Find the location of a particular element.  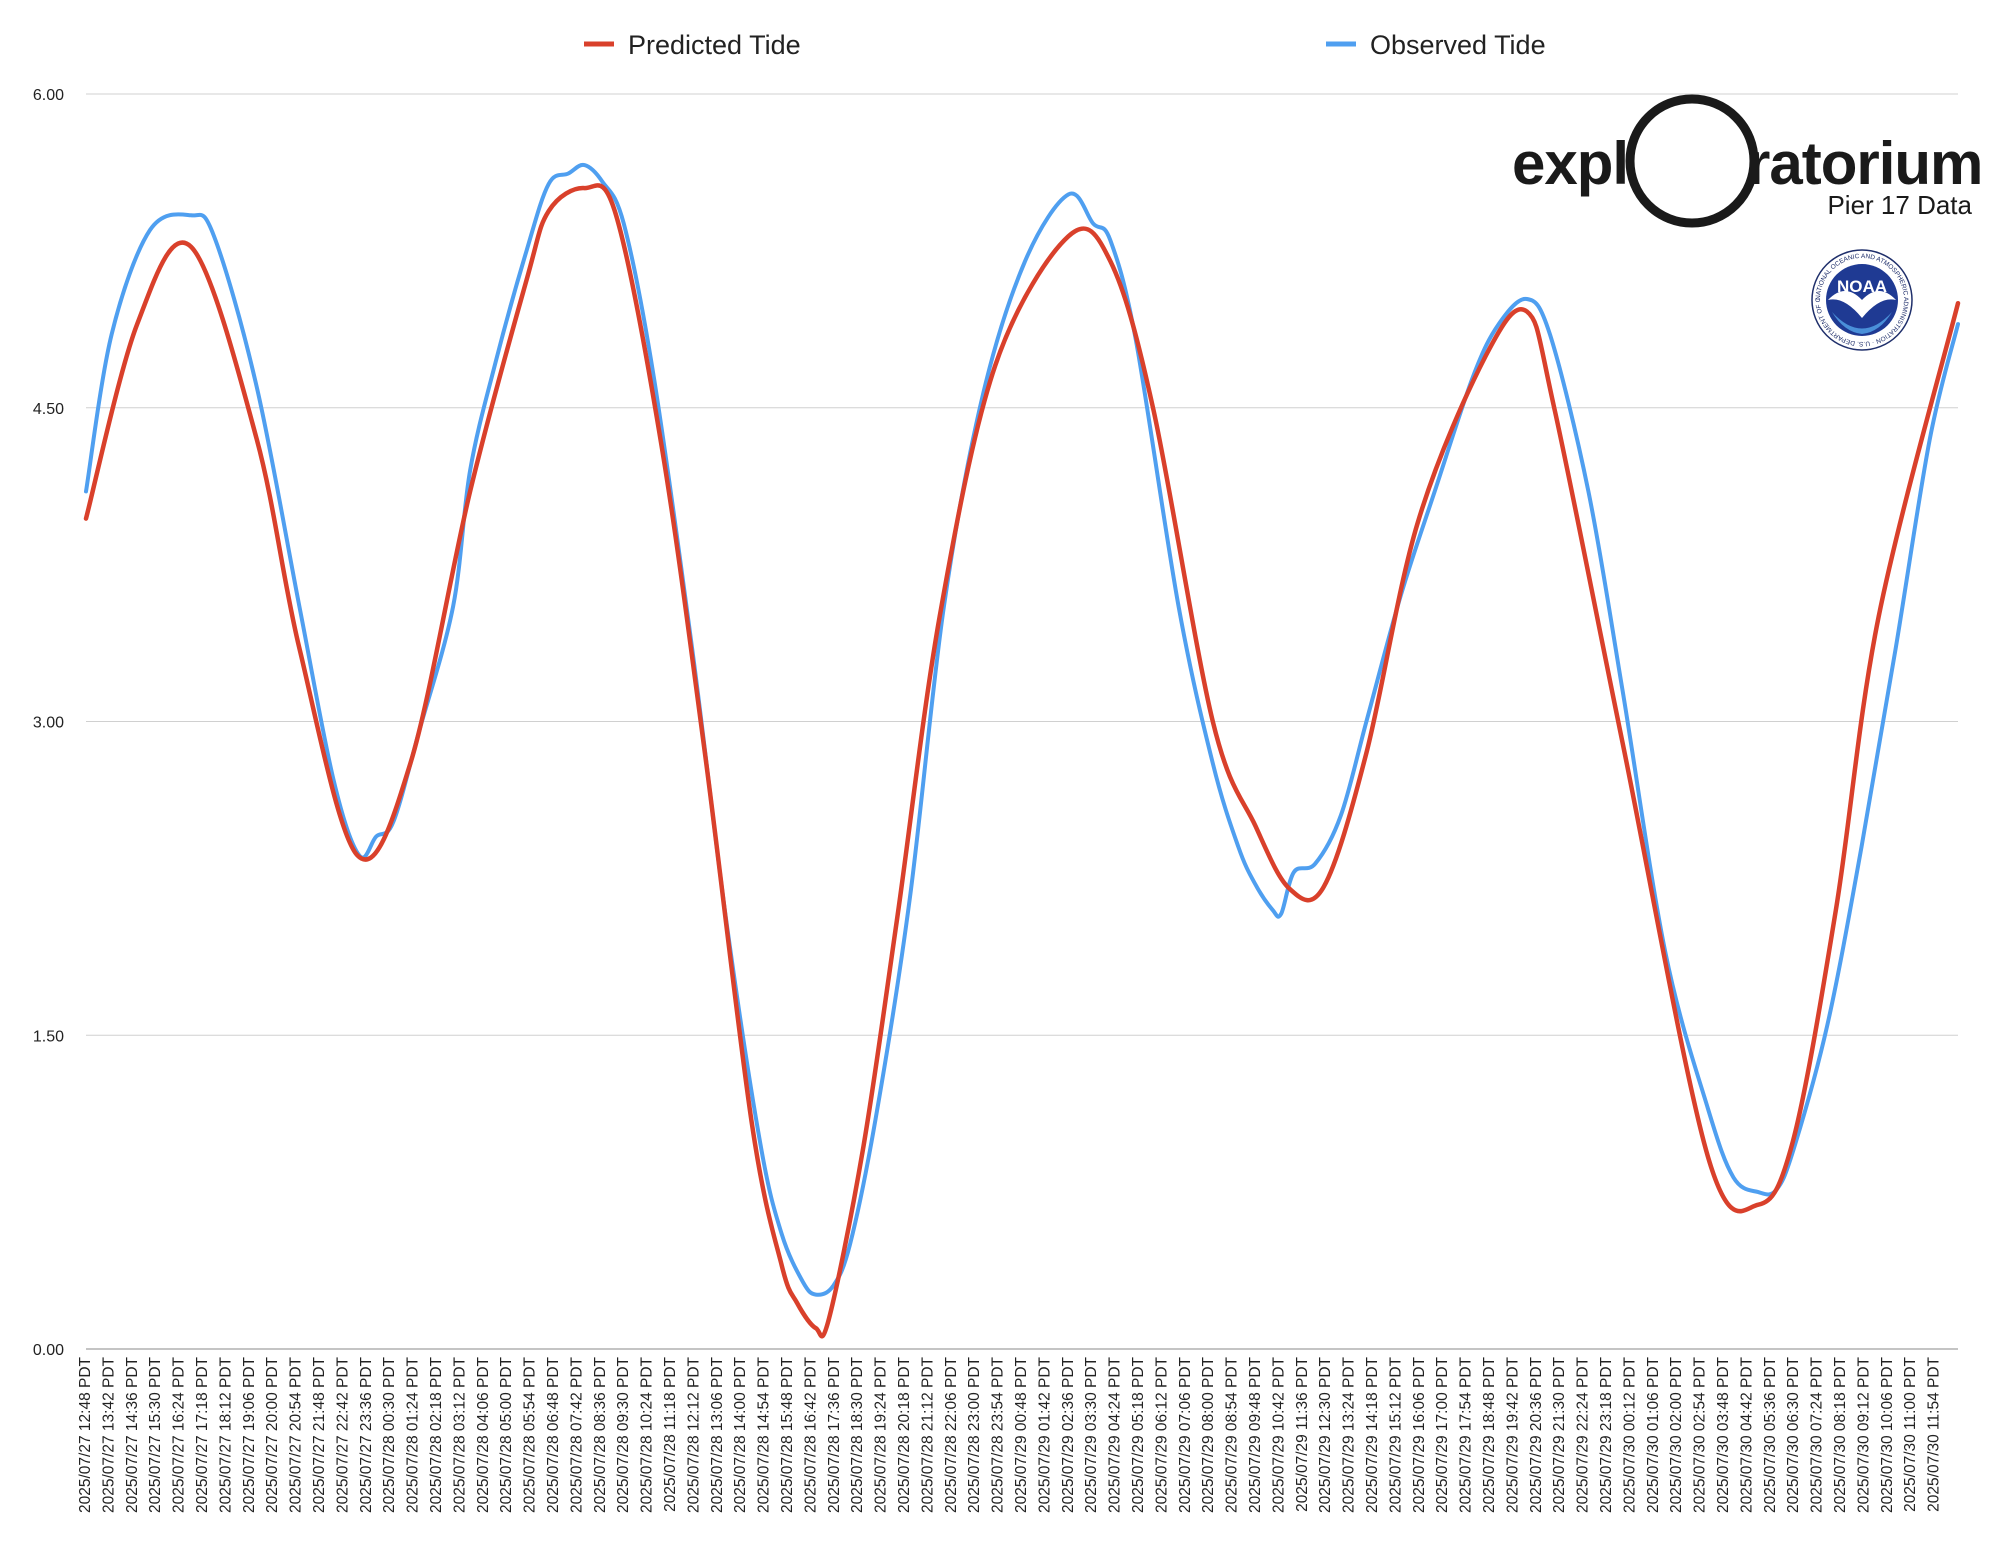

x-tick-label: 2025/07/28 00:30 PDT is located at coordinates (389, 1434).